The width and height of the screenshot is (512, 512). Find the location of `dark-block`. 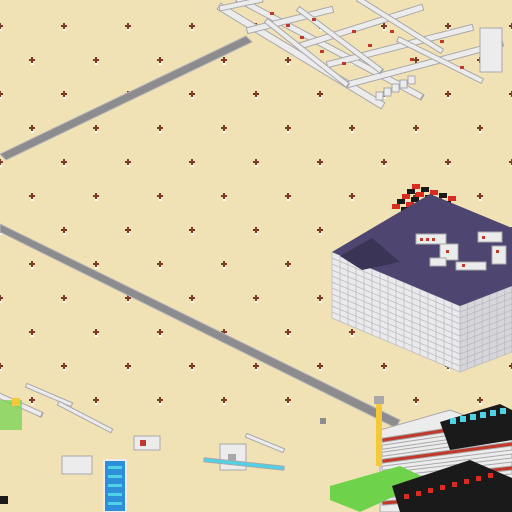

dark-block is located at coordinates (4, 500).